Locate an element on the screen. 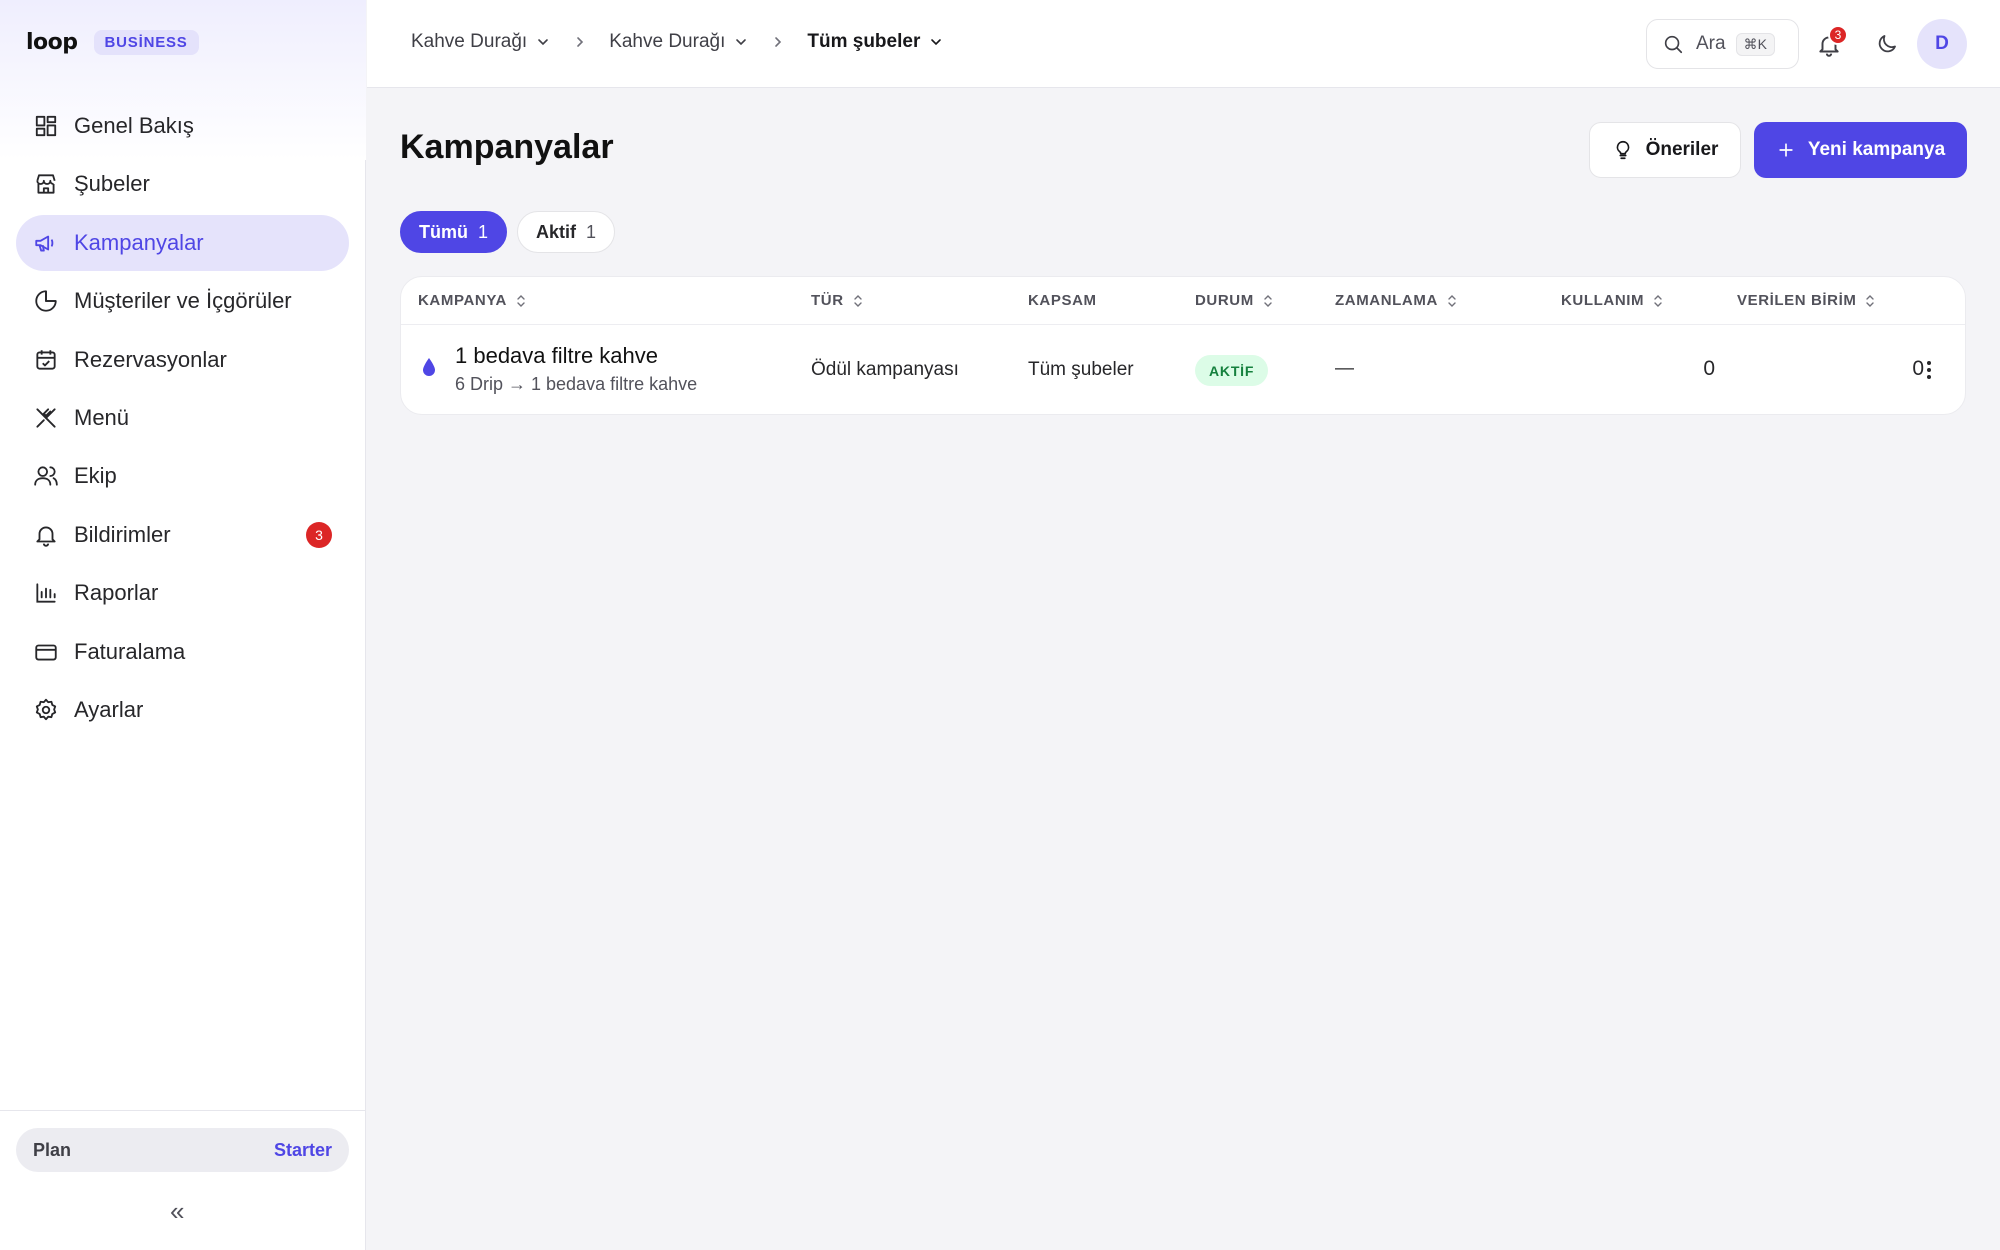 The width and height of the screenshot is (2000, 1250). utensils-icon is located at coordinates (46, 418).